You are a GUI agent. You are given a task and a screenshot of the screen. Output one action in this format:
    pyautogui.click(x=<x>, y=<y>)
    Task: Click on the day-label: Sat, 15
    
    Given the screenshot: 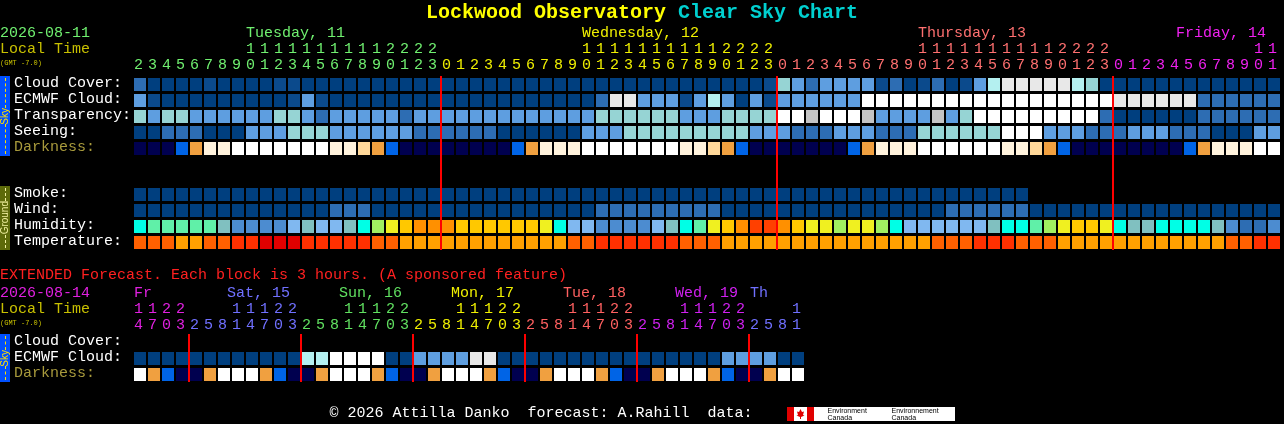 What is the action you would take?
    pyautogui.click(x=258, y=294)
    